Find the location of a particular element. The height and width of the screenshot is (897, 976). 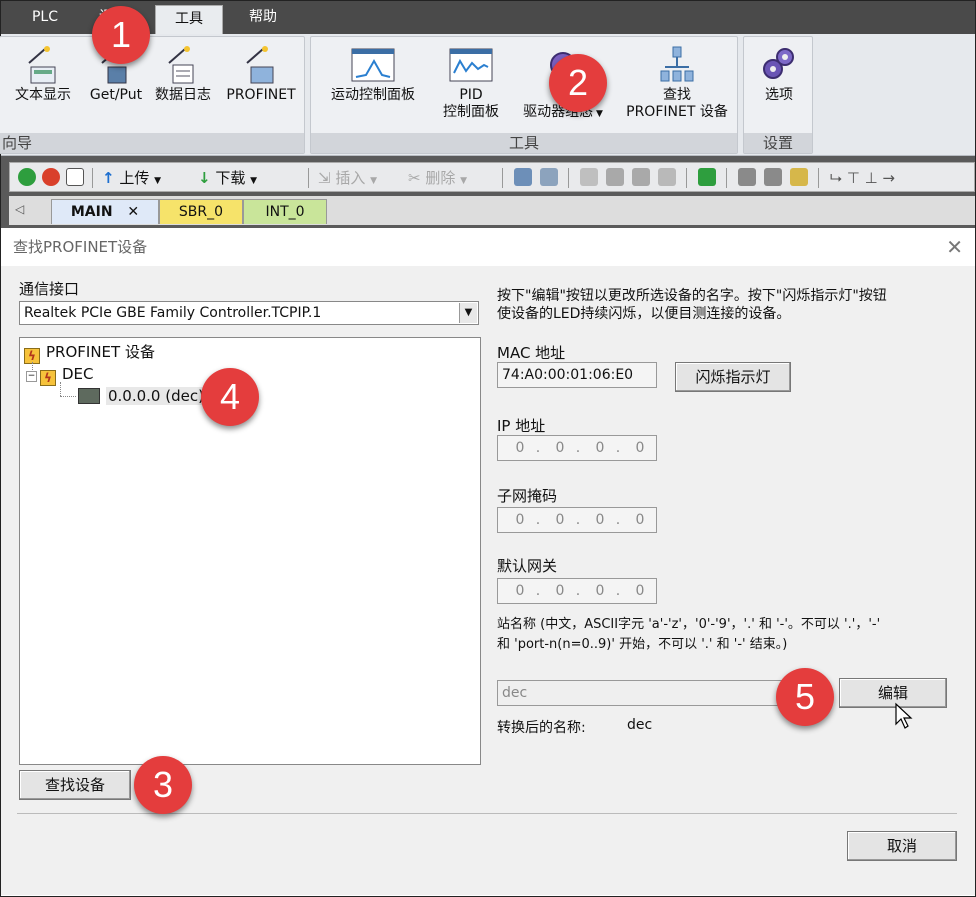

tab-sbr0: SBR_0 is located at coordinates (201, 211).